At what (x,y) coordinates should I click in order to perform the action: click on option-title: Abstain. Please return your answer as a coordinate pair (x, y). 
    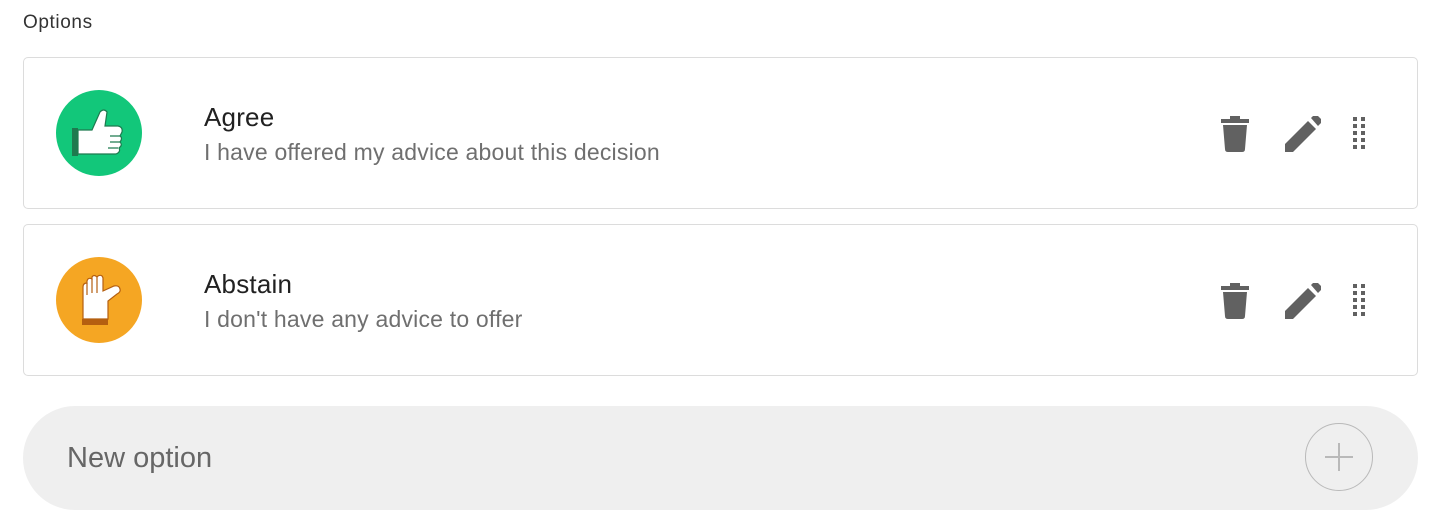
    Looking at the image, I should click on (248, 284).